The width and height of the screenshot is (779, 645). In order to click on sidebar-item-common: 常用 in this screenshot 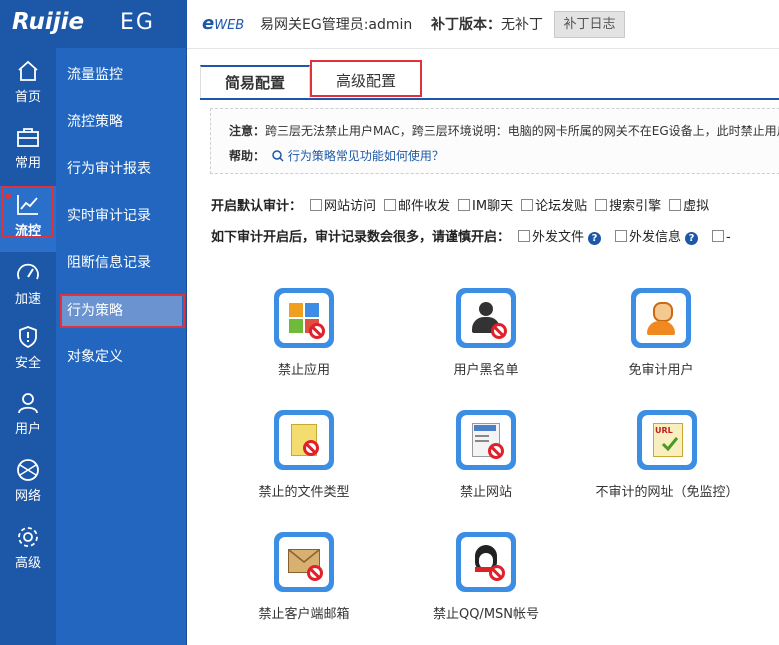, I will do `click(28, 151)`.